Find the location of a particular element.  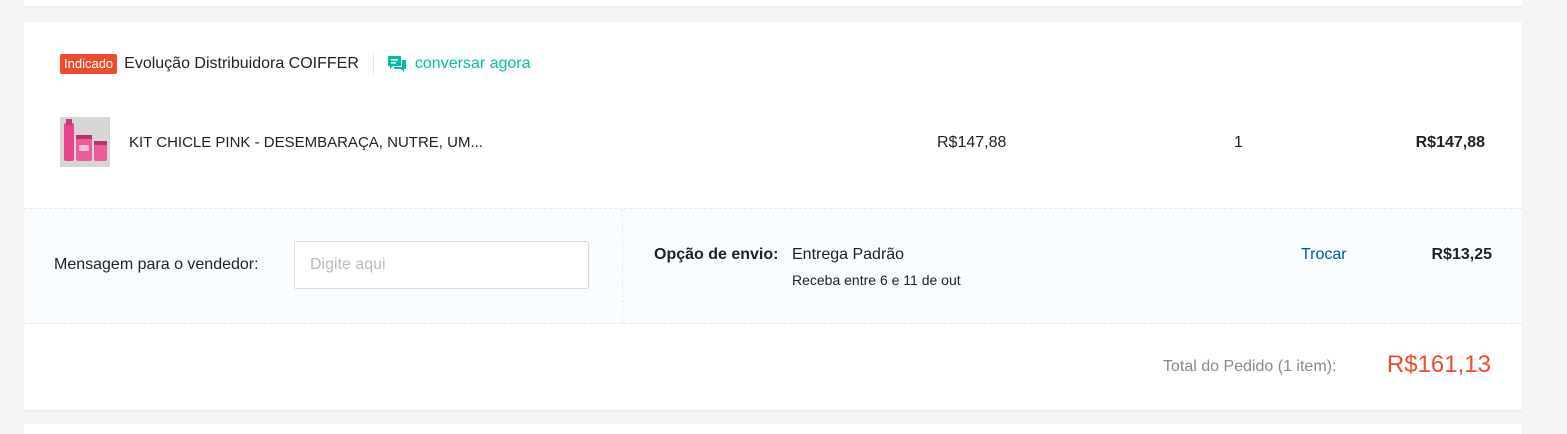

seller-message-label: Mensagem para o vendedor: is located at coordinates (156, 264).